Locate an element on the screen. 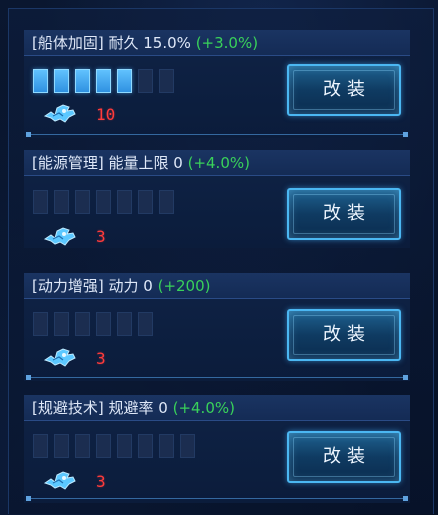 The width and height of the screenshot is (438, 515). module-bonus: (+200) is located at coordinates (184, 286).